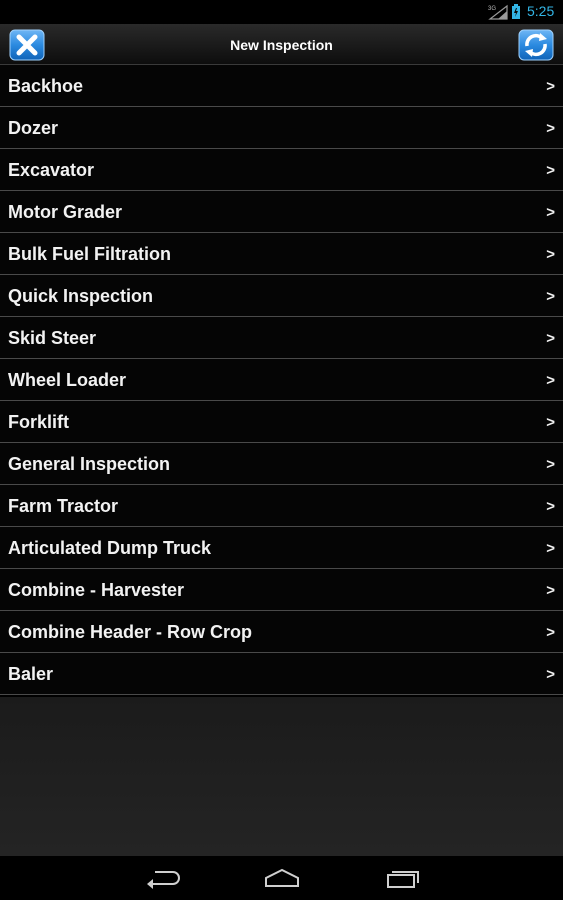  I want to click on page-title: New Inspection, so click(281, 45).